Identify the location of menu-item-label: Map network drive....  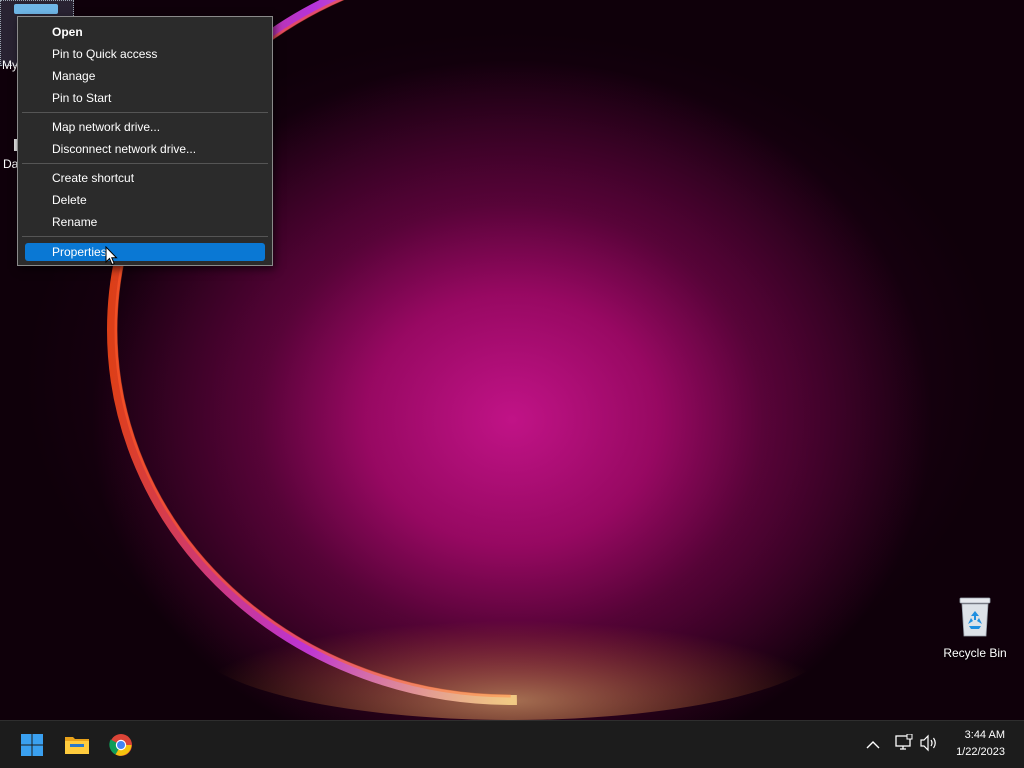
(106, 127).